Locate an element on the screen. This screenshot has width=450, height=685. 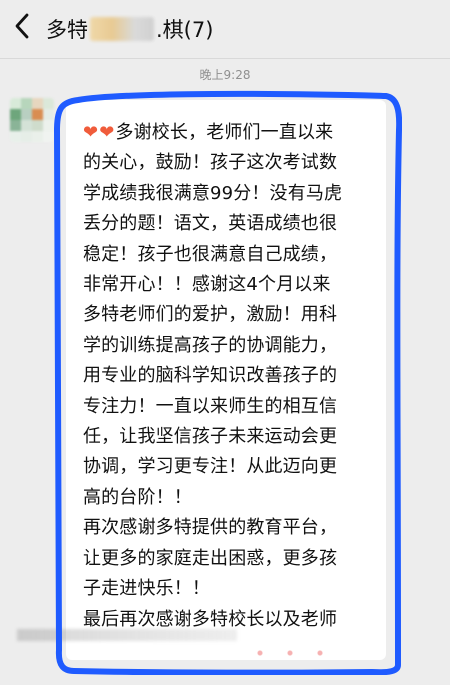
message-line: 多特老师们的爱护，激励！用科 is located at coordinates (210, 315).